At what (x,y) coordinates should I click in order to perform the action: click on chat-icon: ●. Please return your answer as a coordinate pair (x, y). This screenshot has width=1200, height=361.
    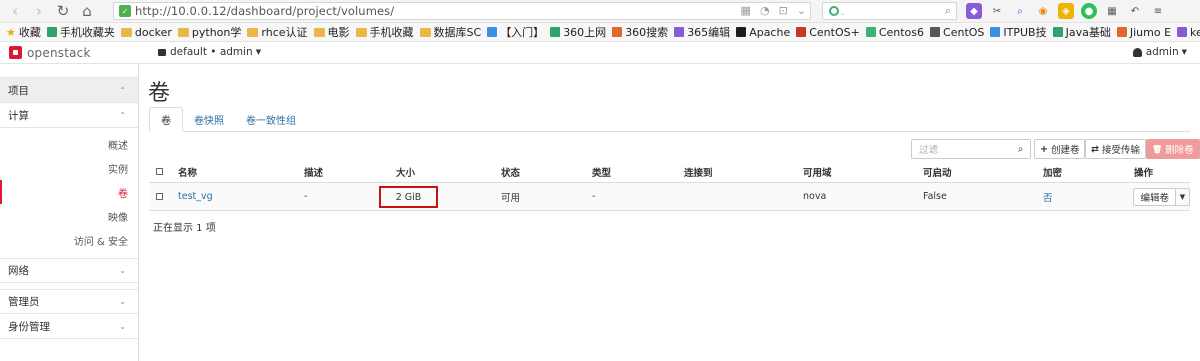
    Looking at the image, I should click on (1089, 11).